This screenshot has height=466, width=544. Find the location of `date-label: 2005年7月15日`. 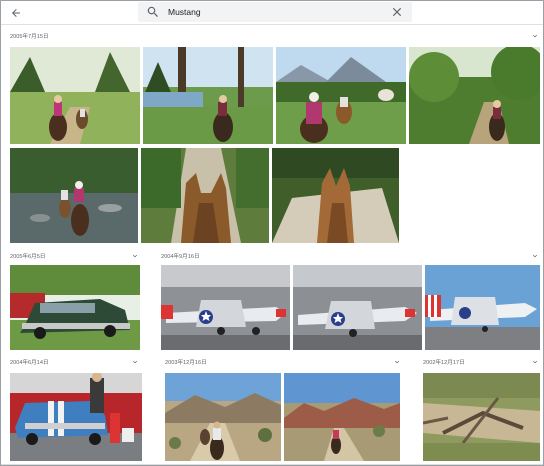

date-label: 2005年7月15日 is located at coordinates (29, 37).